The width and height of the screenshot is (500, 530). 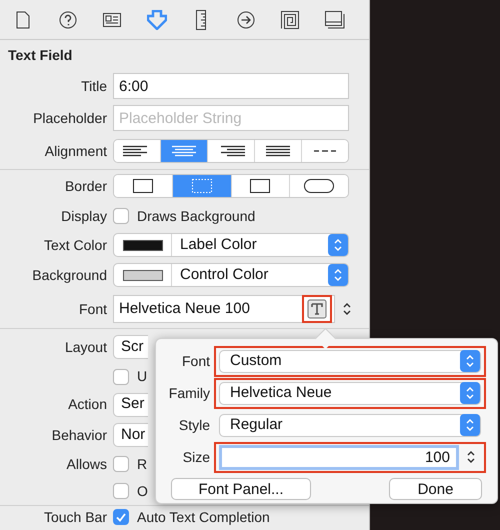 What do you see at coordinates (130, 404) in the screenshot?
I see `popup-button: Ser` at bounding box center [130, 404].